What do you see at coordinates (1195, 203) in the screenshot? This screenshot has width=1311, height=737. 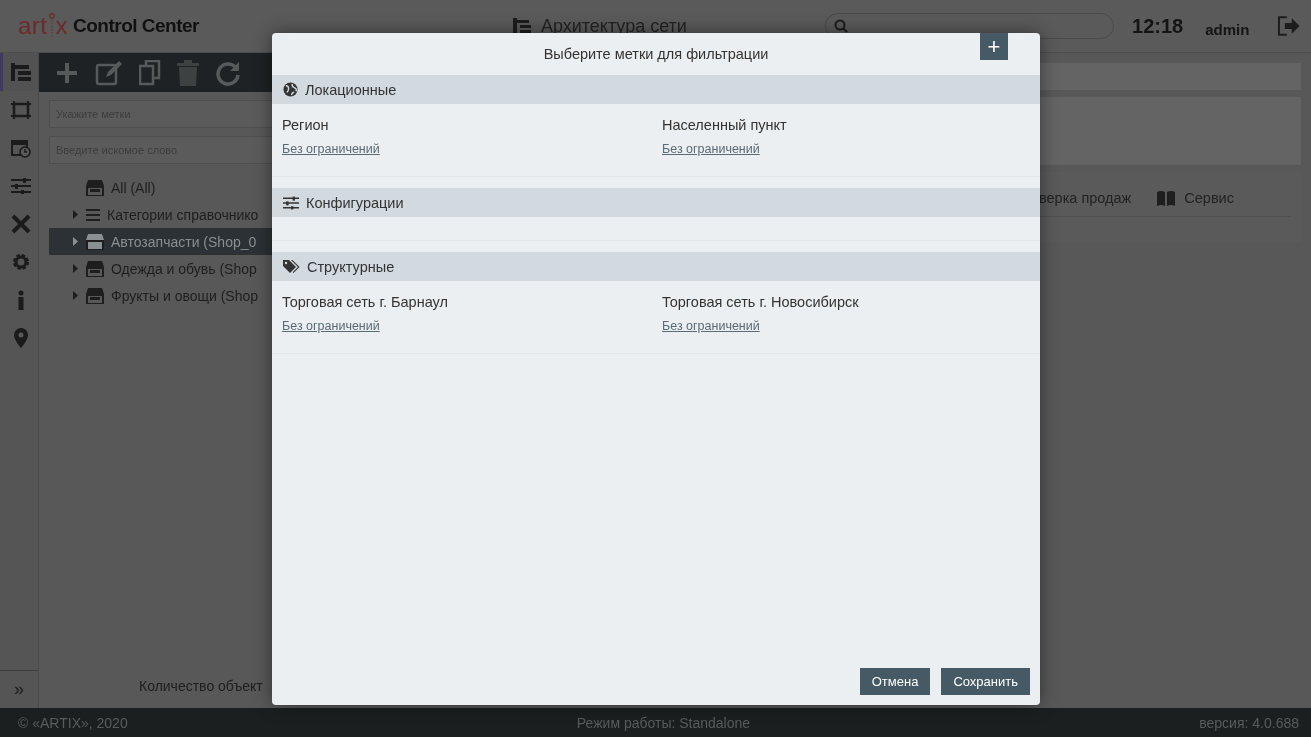 I see `tab: Сервис` at bounding box center [1195, 203].